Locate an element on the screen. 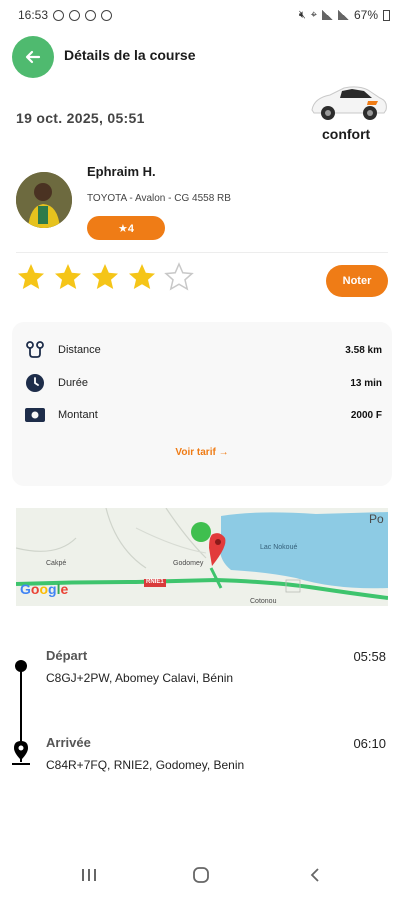 This screenshot has height=900, width=404. driver-photo is located at coordinates (44, 200).